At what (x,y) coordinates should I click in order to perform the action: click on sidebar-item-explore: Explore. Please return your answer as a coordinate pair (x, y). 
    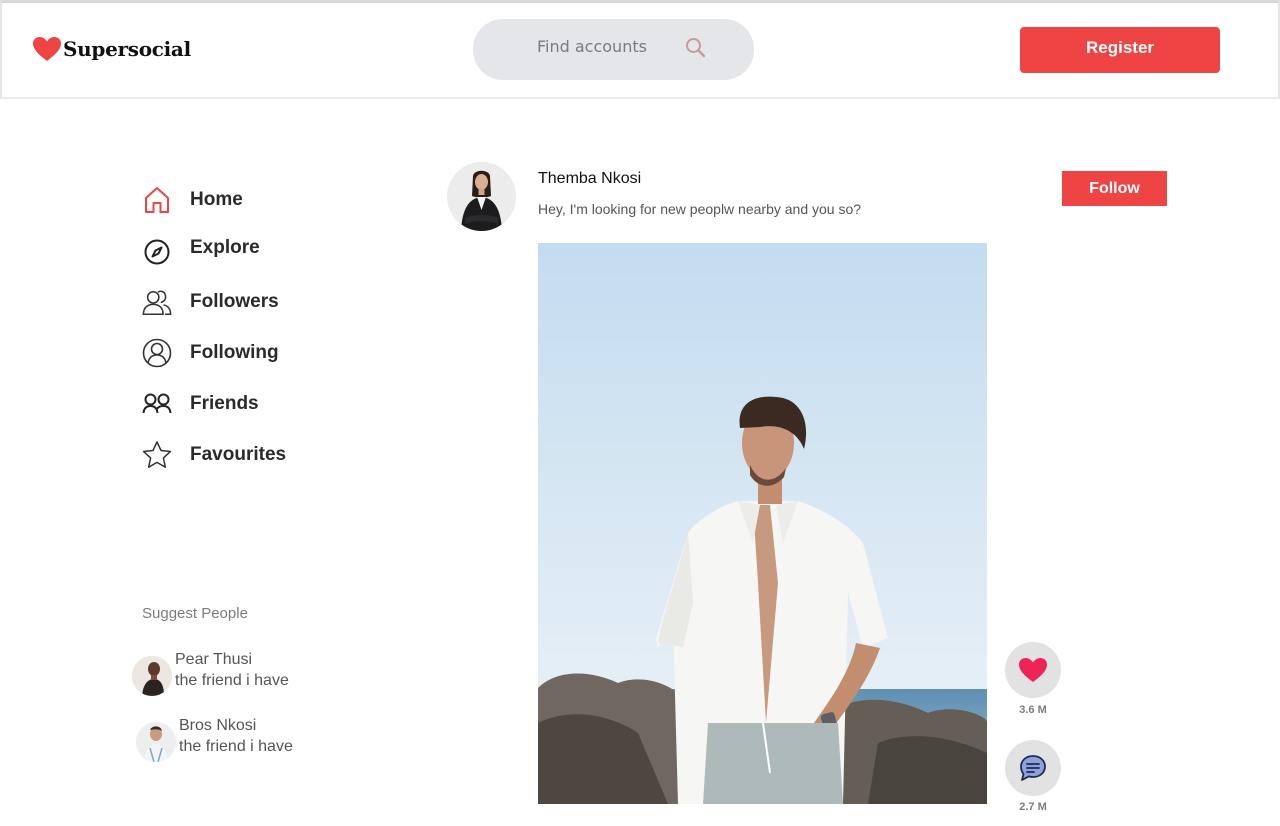
    Looking at the image, I should click on (201, 249).